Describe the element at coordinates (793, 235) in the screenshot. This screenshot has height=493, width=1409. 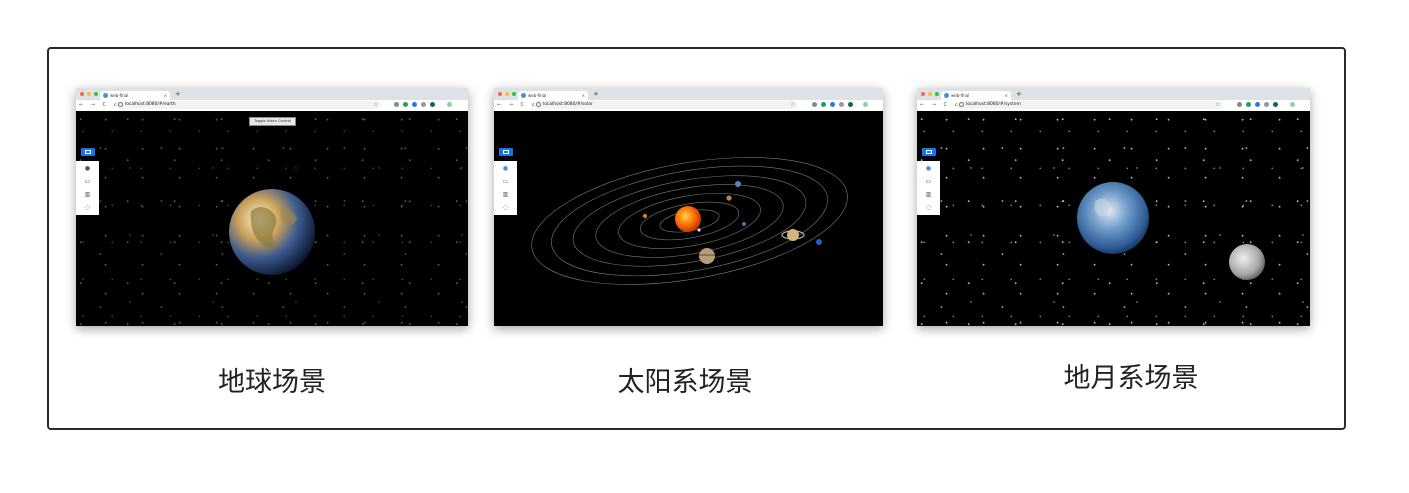
I see `saturn` at that location.